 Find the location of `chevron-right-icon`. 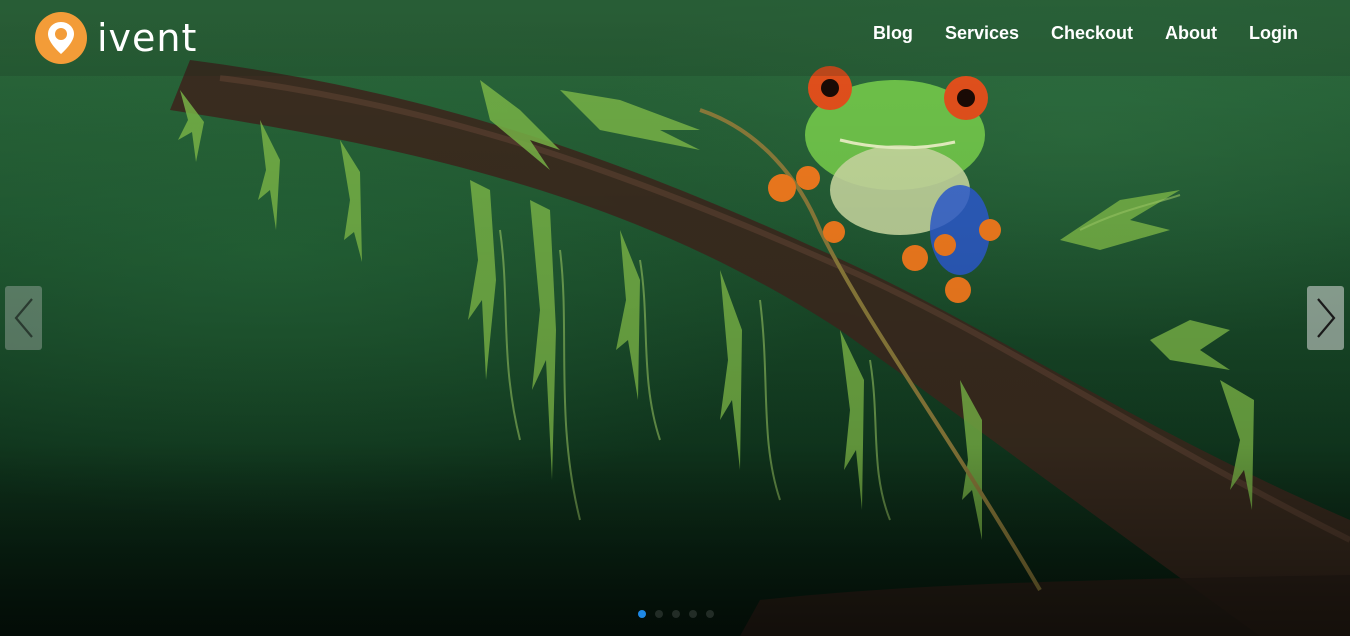

chevron-right-icon is located at coordinates (1325, 318).